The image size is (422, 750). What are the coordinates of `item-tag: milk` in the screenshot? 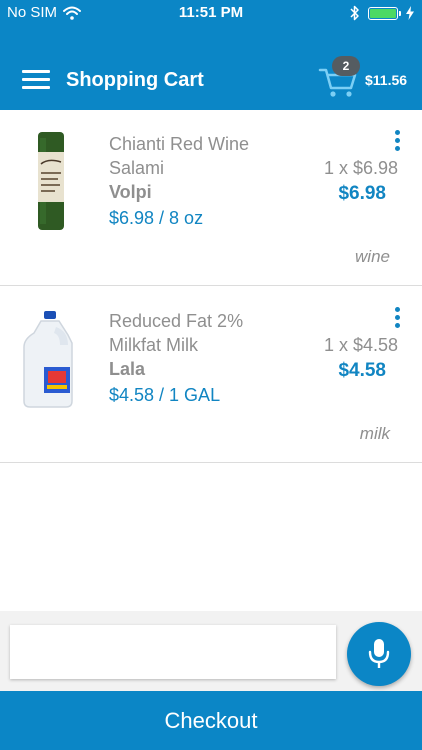 It's located at (374, 433).